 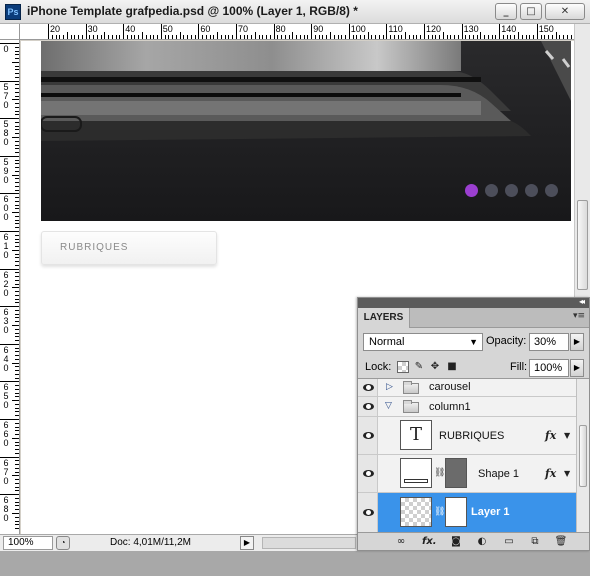 What do you see at coordinates (63, 543) in the screenshot?
I see `status-options-icon: ◔` at bounding box center [63, 543].